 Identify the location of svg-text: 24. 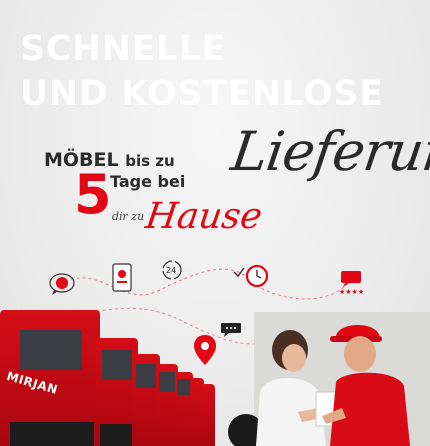
(171, 270).